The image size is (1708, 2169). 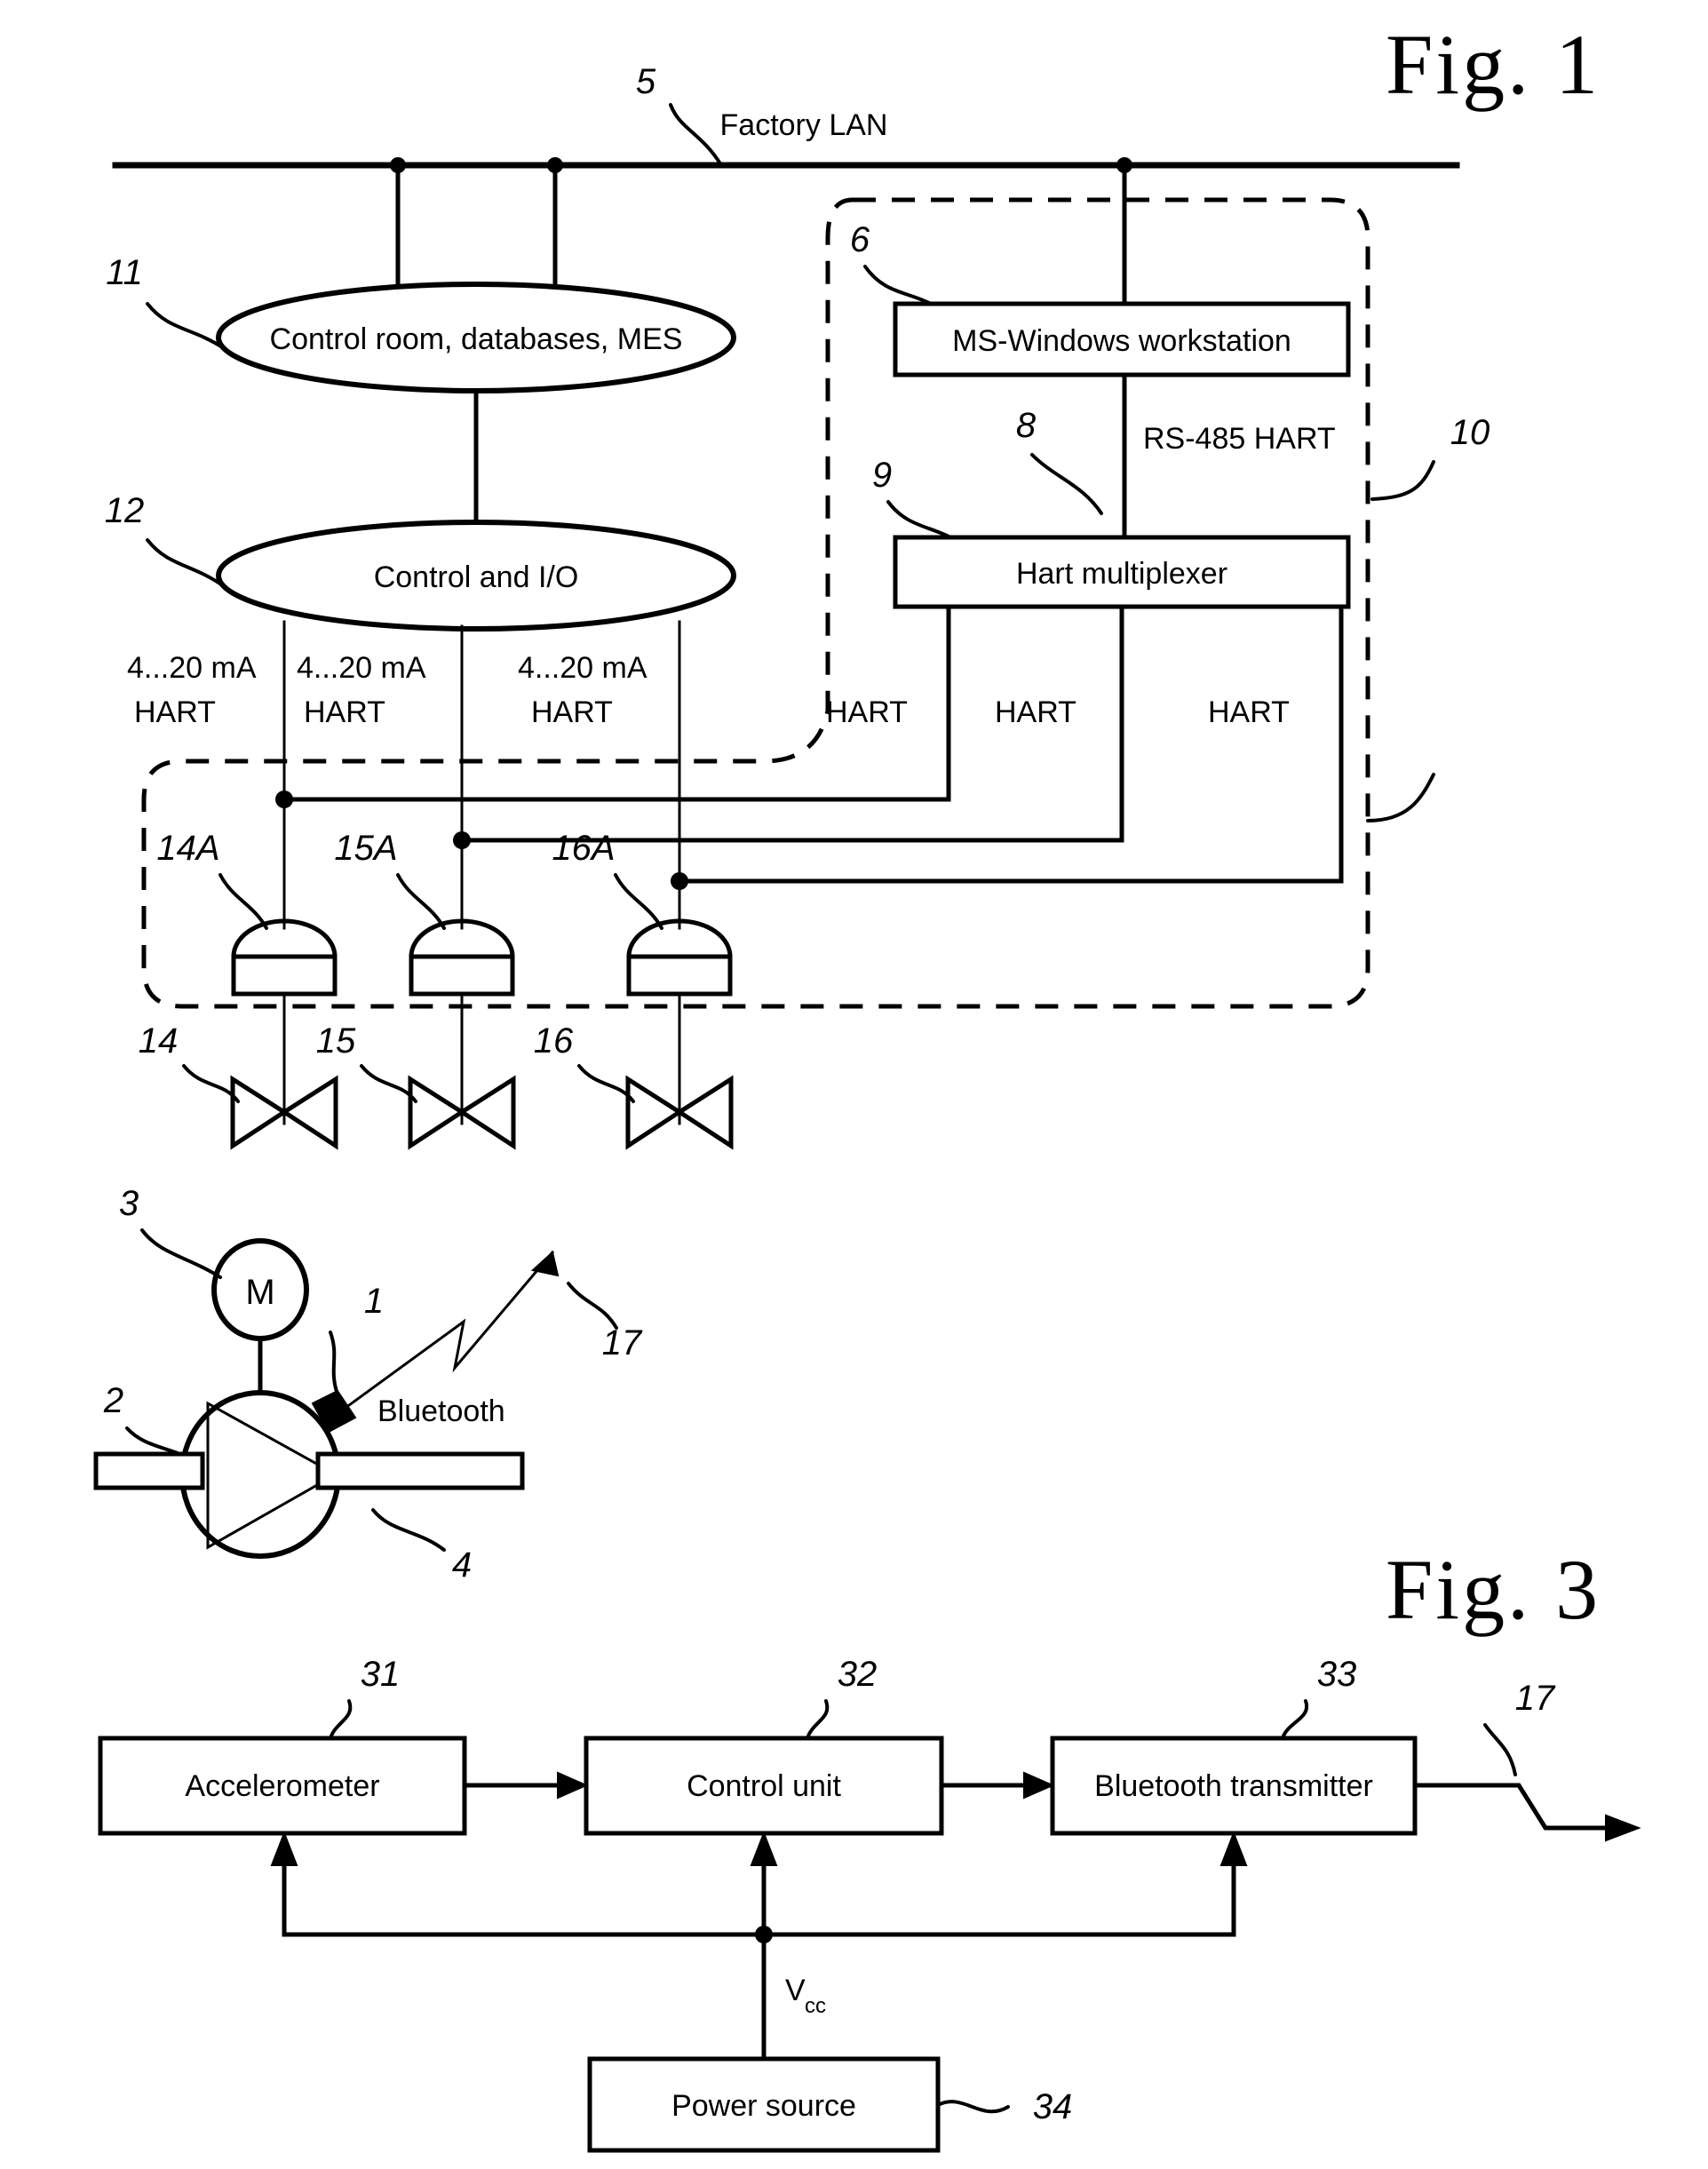 I want to click on power-arrow-control-unit, so click(x=764, y=1849).